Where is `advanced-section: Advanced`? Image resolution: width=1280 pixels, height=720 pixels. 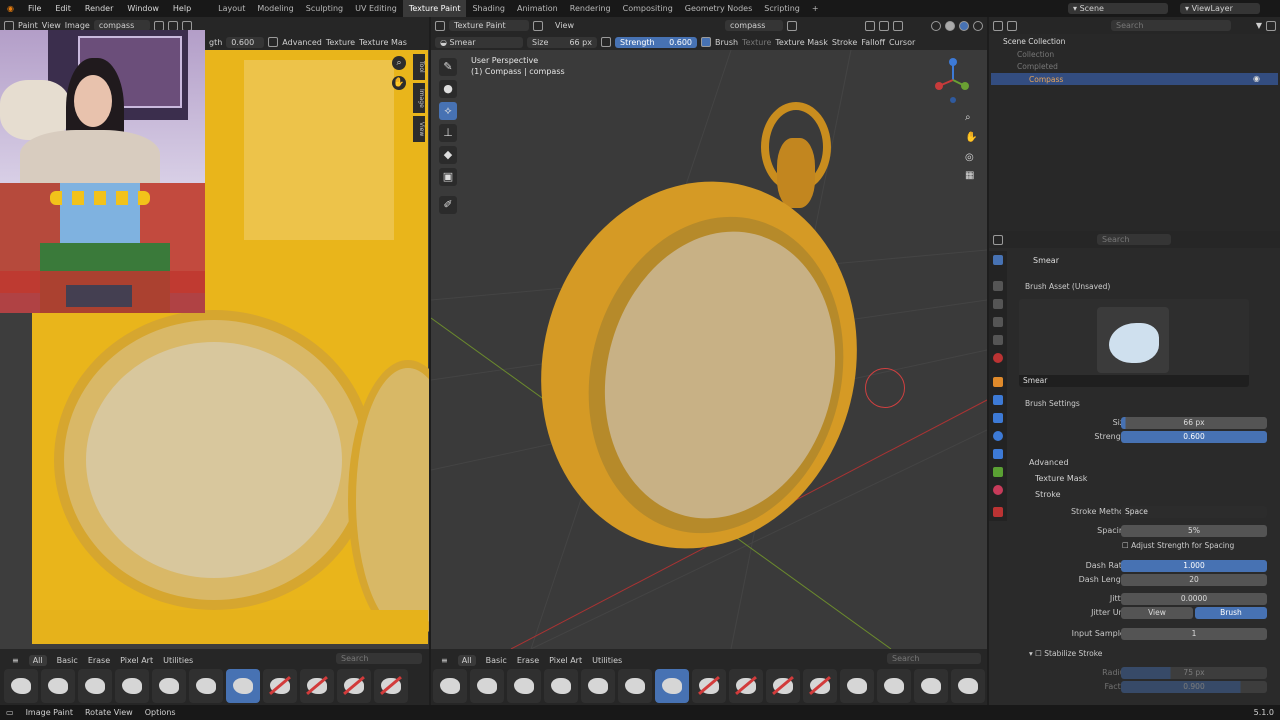
advanced-section: Advanced is located at coordinates (1049, 462).